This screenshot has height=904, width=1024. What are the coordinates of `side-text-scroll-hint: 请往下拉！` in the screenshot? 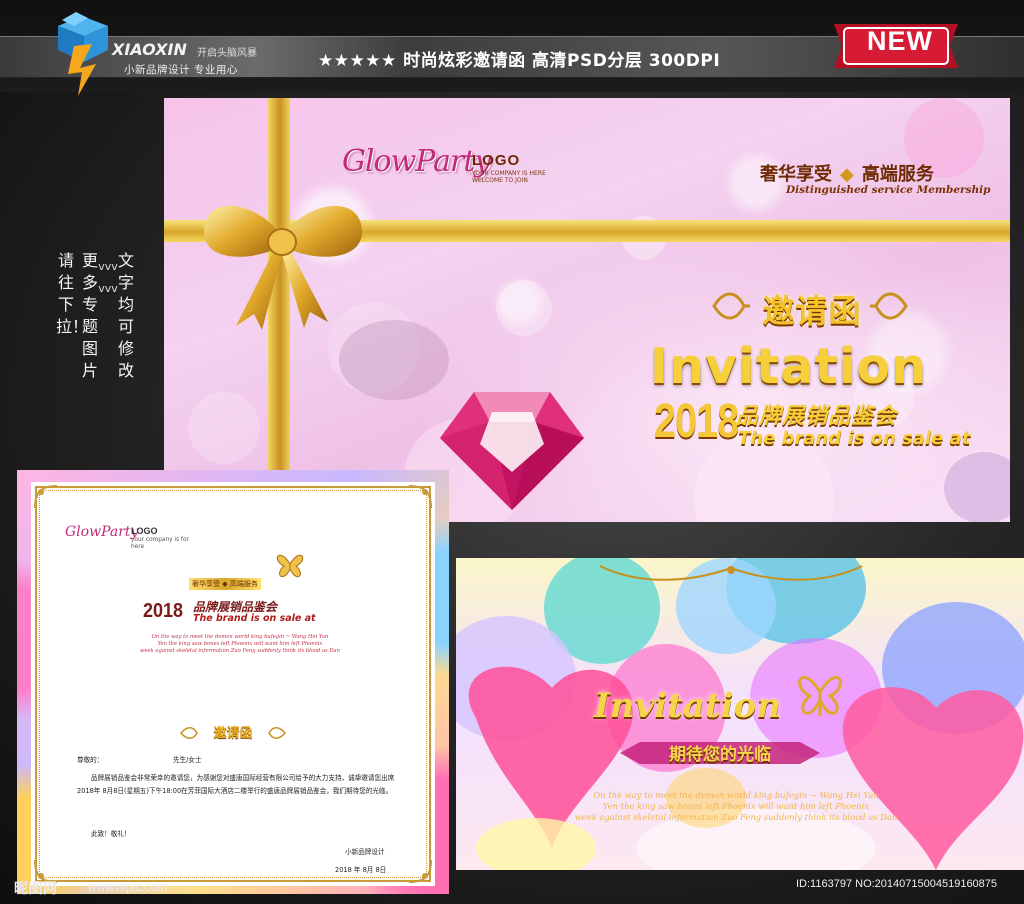 It's located at (72, 293).